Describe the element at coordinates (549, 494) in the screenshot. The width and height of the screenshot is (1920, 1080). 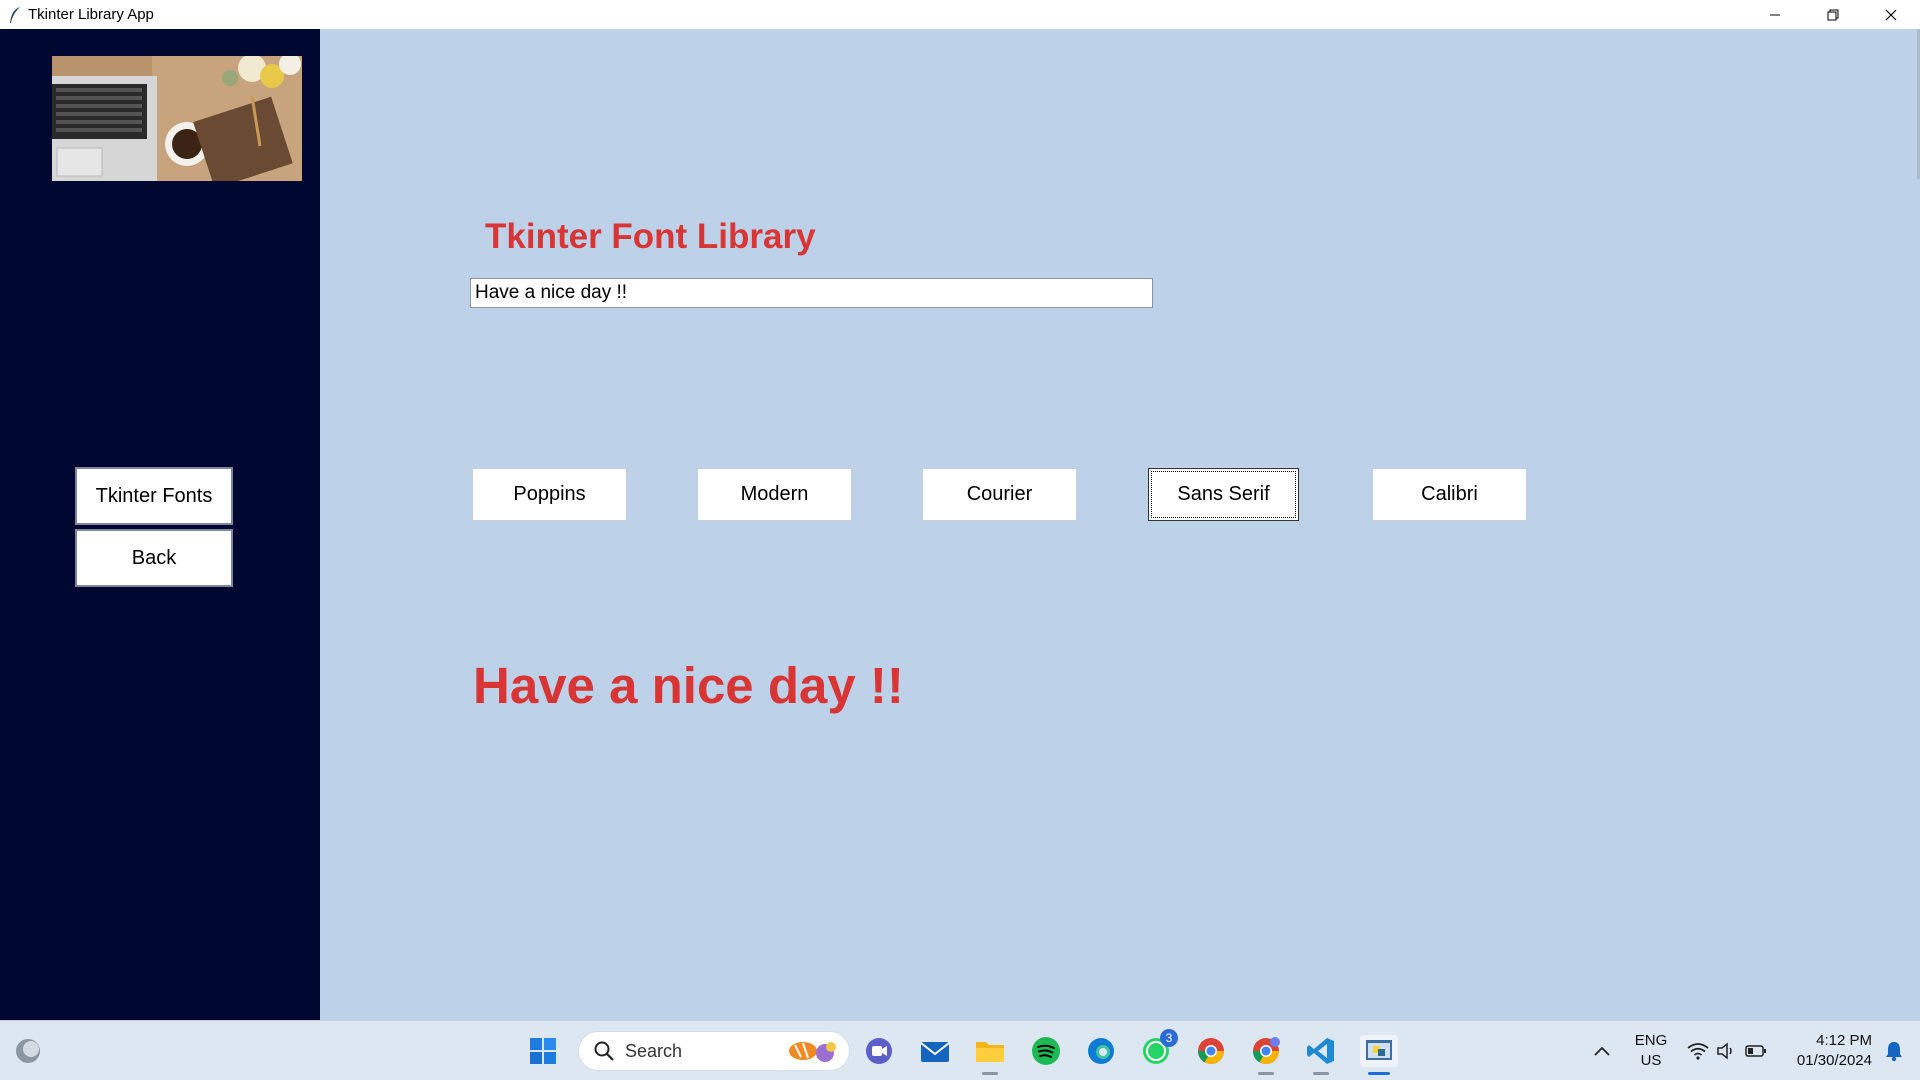
I see `poppins-button: Poppins` at that location.